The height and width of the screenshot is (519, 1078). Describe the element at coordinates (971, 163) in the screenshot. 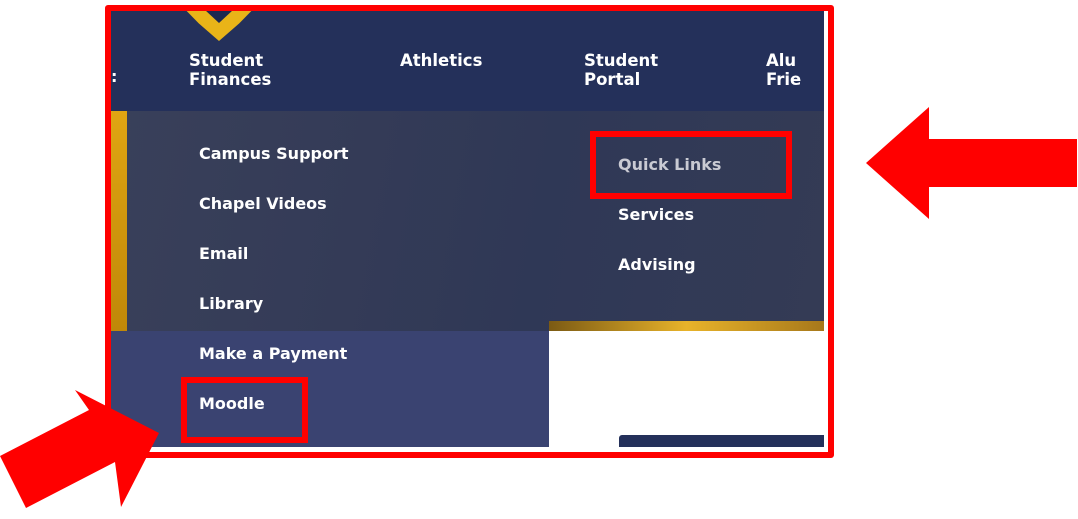

I see `annotation-arrow-left-icon` at that location.